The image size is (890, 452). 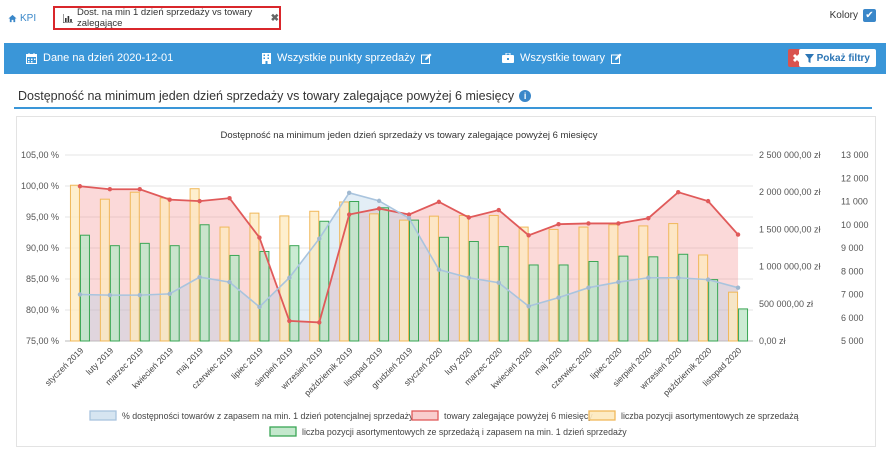 I want to click on legend-label: towary zalegające powyżej 6 miesięcy, so click(x=518, y=416).